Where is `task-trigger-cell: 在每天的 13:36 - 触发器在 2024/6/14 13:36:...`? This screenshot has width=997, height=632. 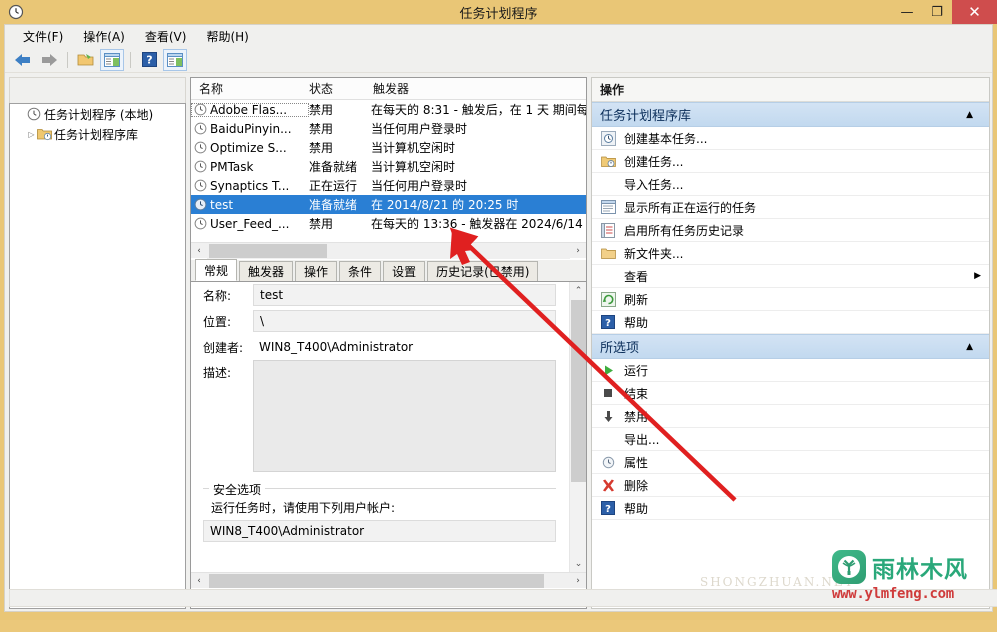
task-trigger-cell: 在每天的 13:36 - 触发器在 2024/6/14 13:36:... is located at coordinates (478, 224).